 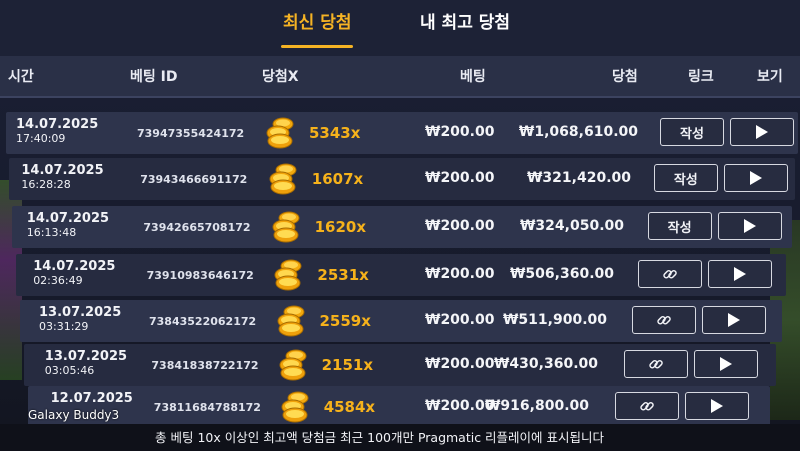 I want to click on win-time: 12.07.2025, so click(x=92, y=399).